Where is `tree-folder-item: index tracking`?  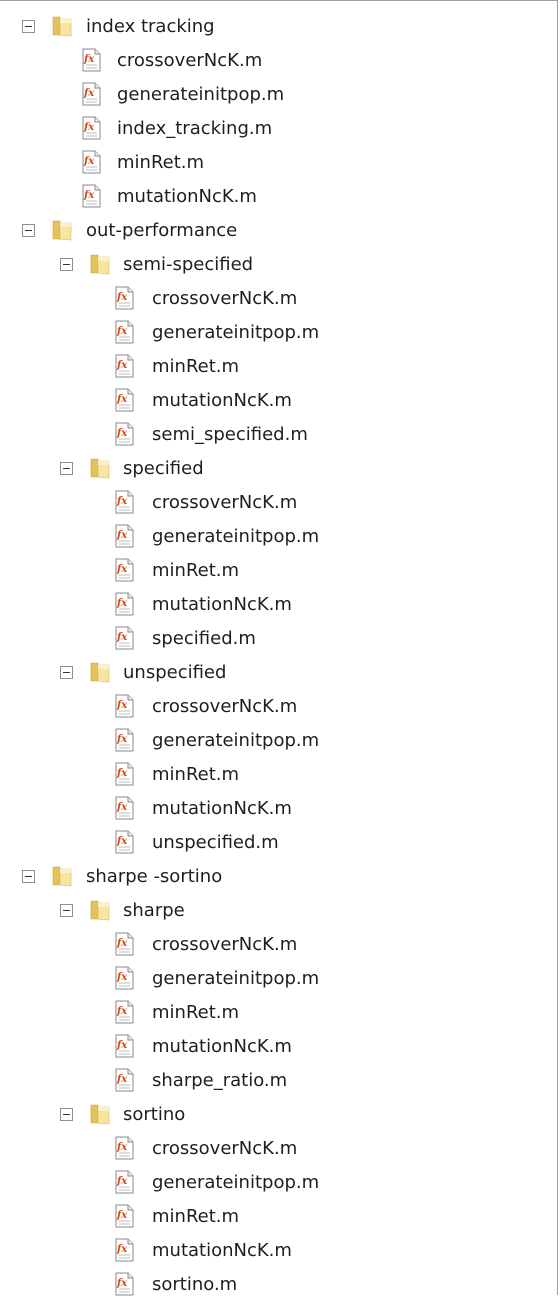
tree-folder-item: index tracking is located at coordinates (279, 29).